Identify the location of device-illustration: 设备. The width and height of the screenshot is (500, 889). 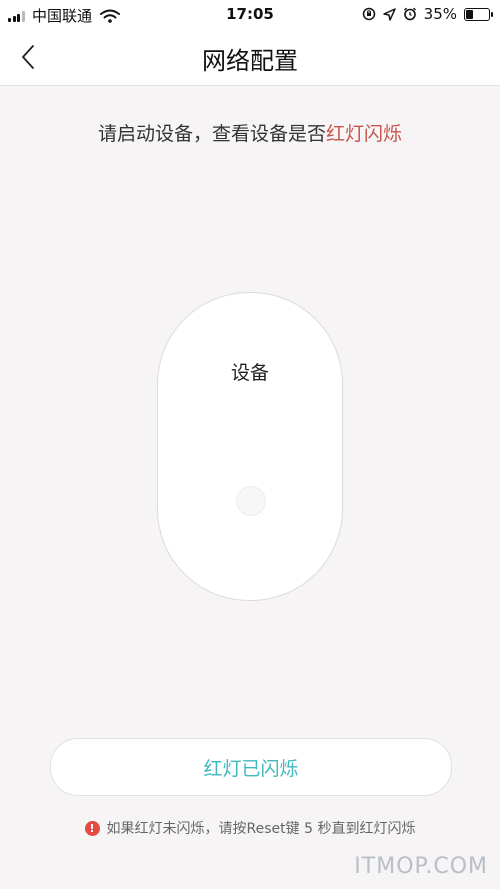
(250, 446).